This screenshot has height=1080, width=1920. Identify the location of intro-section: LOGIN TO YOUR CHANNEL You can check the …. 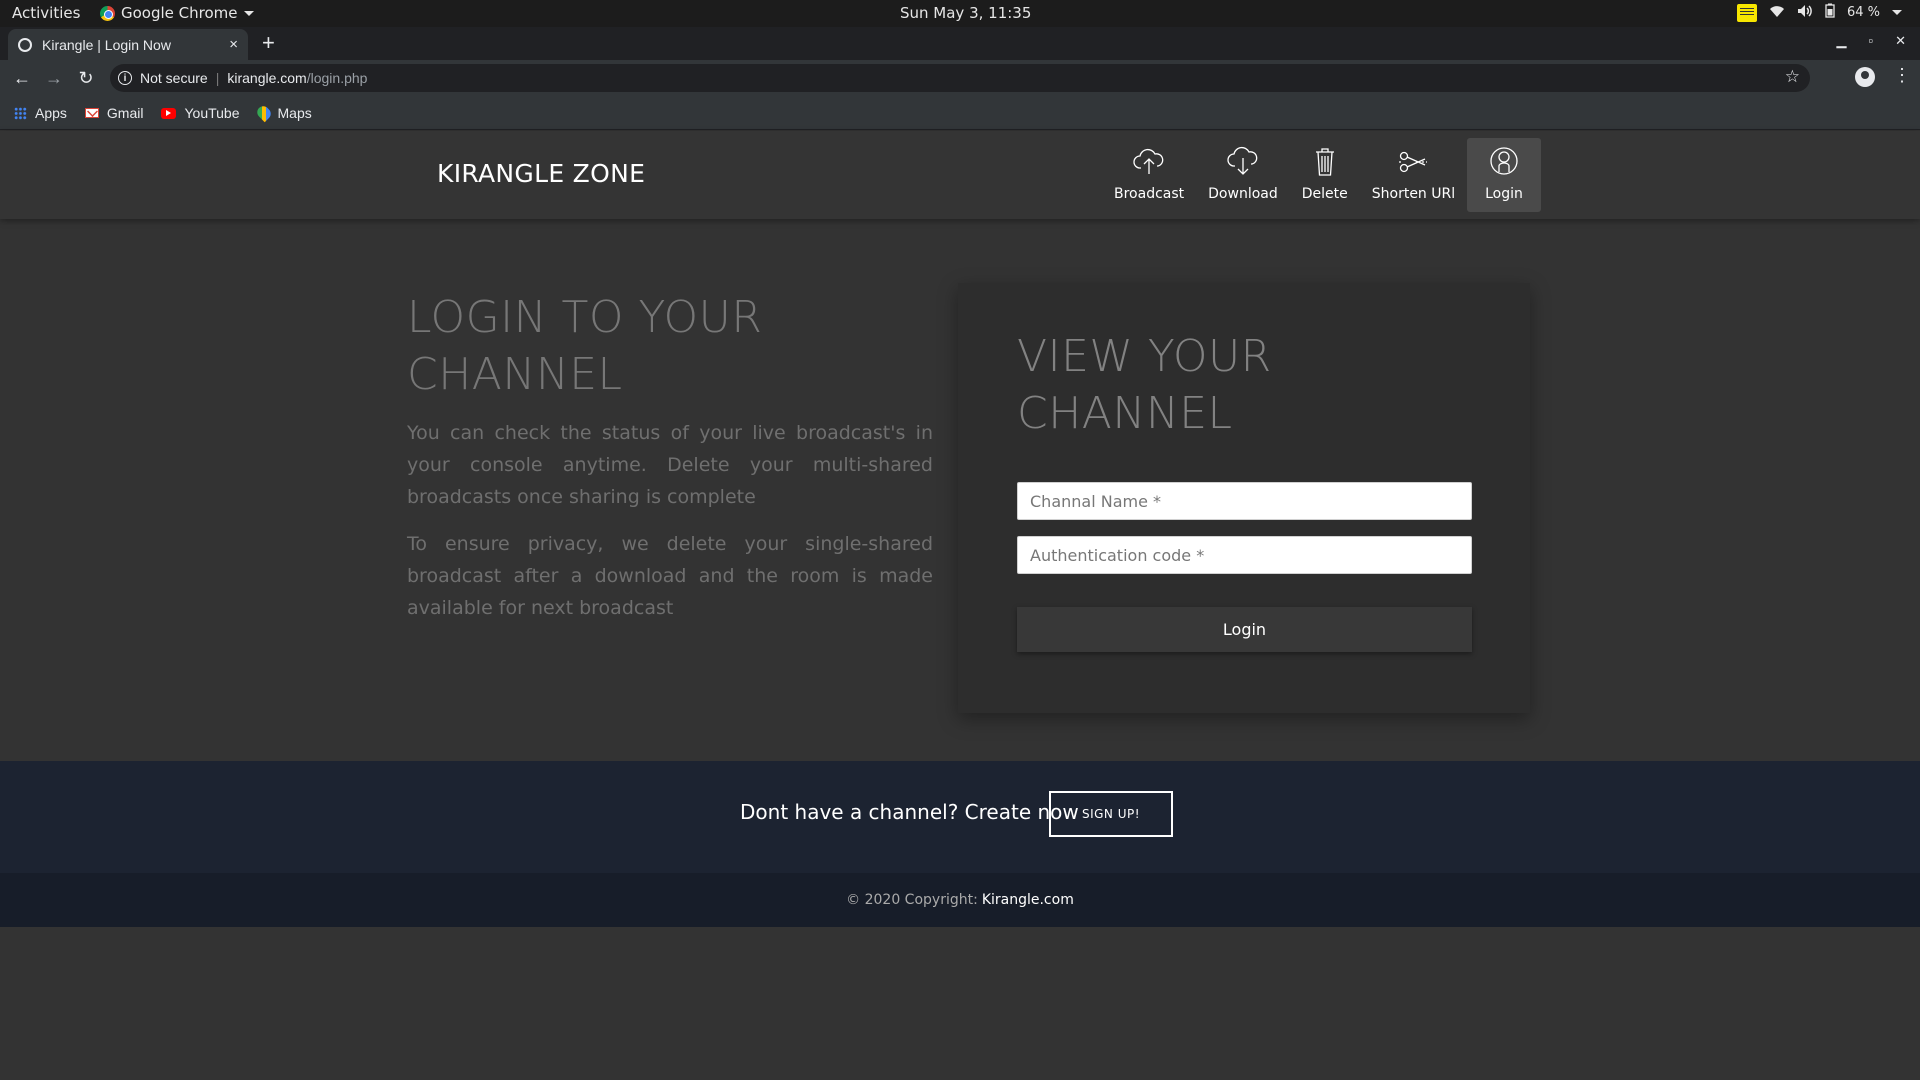
(670, 456).